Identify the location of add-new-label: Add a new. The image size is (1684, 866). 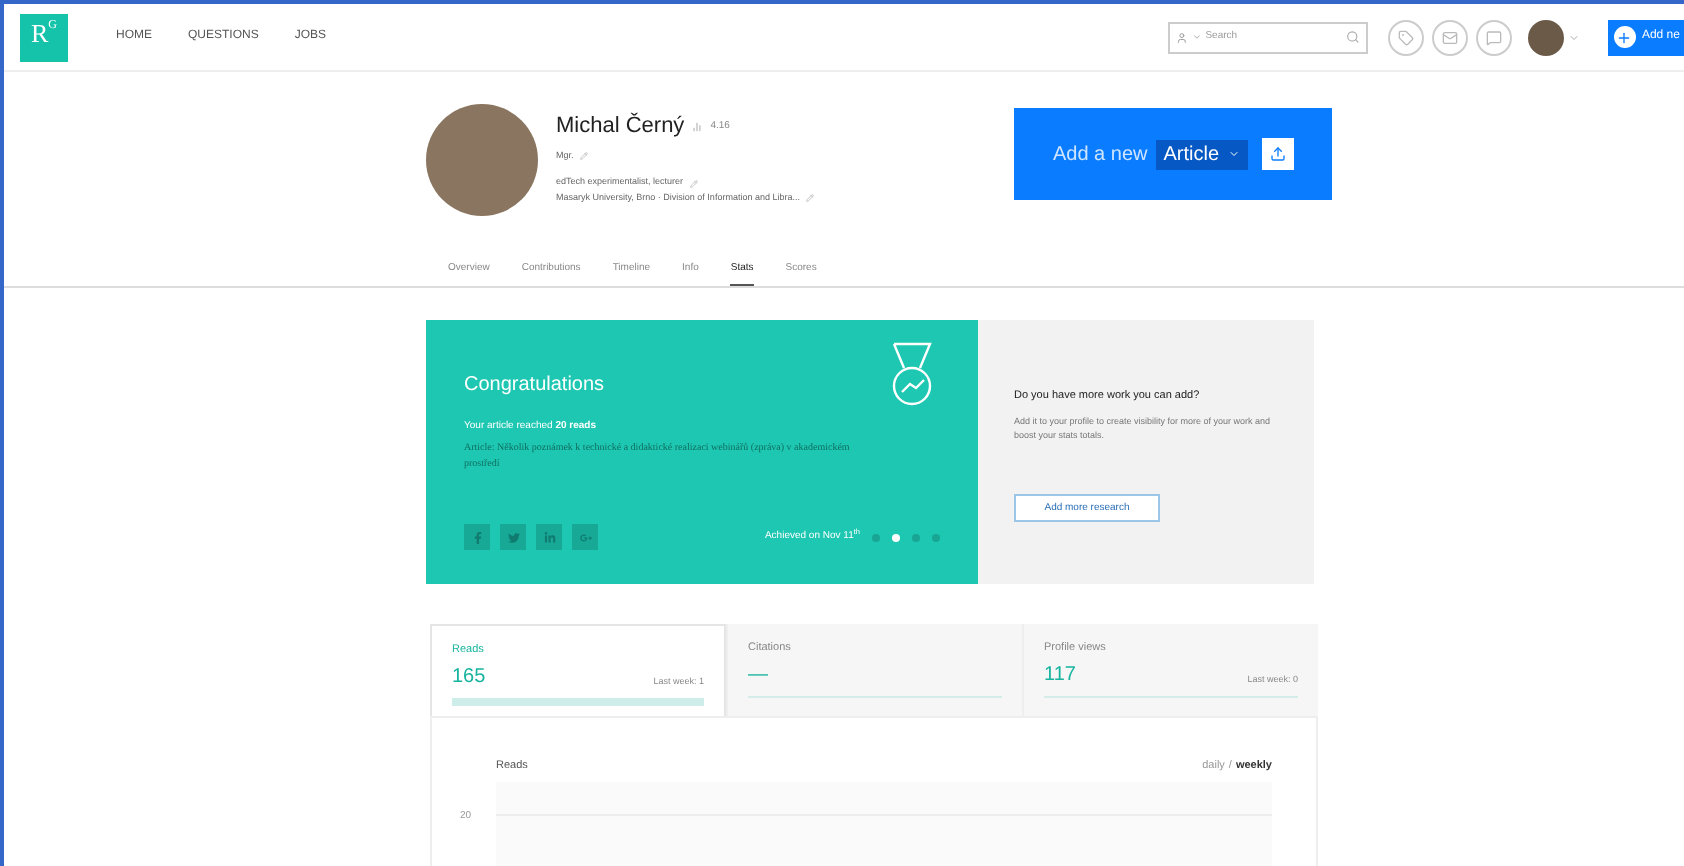
(1100, 155).